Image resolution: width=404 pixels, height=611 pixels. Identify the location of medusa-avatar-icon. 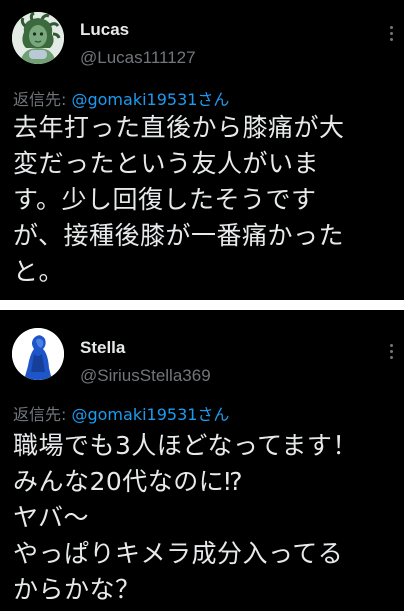
(38, 38).